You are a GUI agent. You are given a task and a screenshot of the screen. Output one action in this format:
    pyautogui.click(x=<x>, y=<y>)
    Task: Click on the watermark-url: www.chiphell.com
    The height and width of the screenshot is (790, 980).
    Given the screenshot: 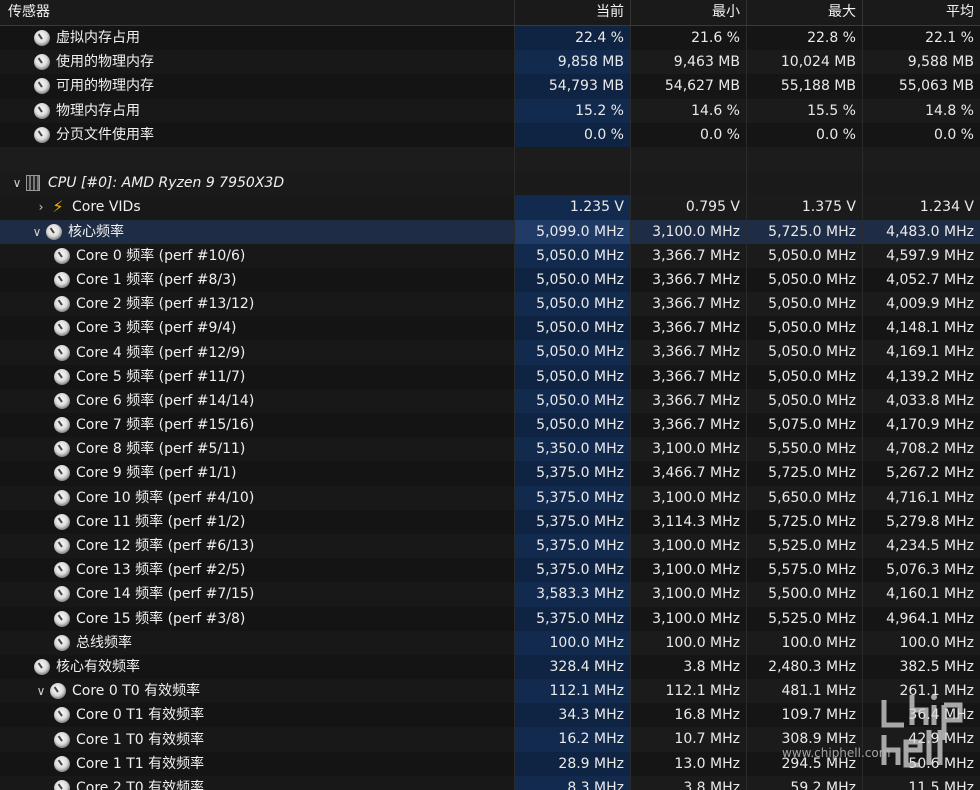 What is the action you would take?
    pyautogui.click(x=836, y=753)
    